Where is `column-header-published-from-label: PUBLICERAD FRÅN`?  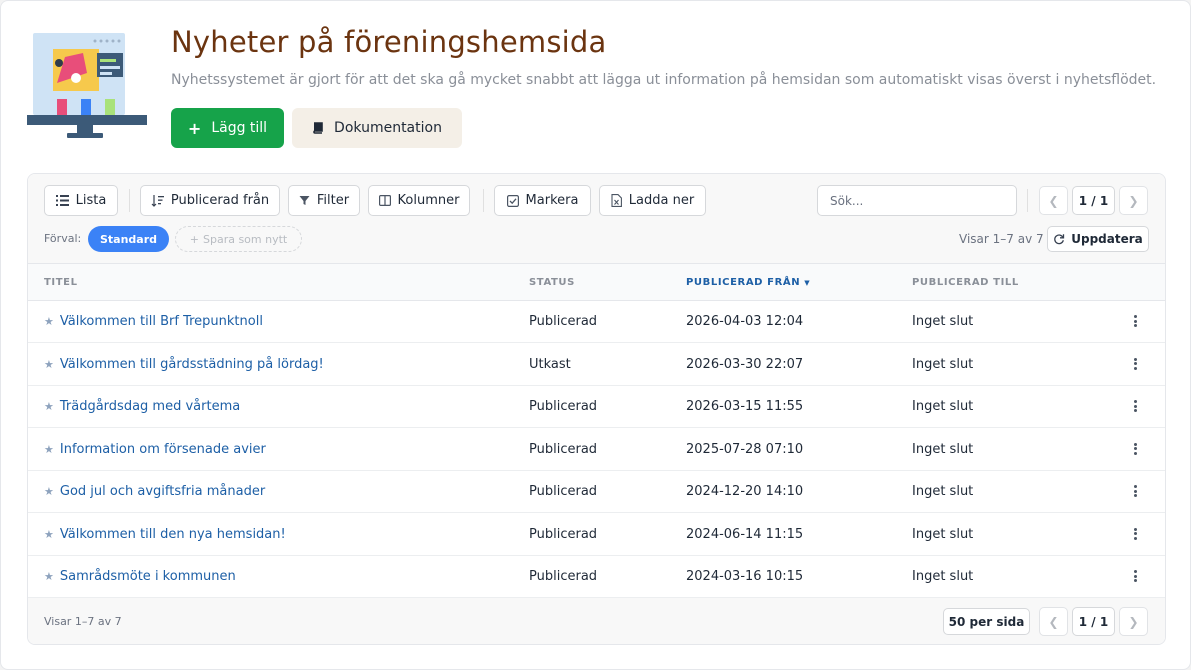 column-header-published-from-label: PUBLICERAD FRÅN is located at coordinates (743, 282).